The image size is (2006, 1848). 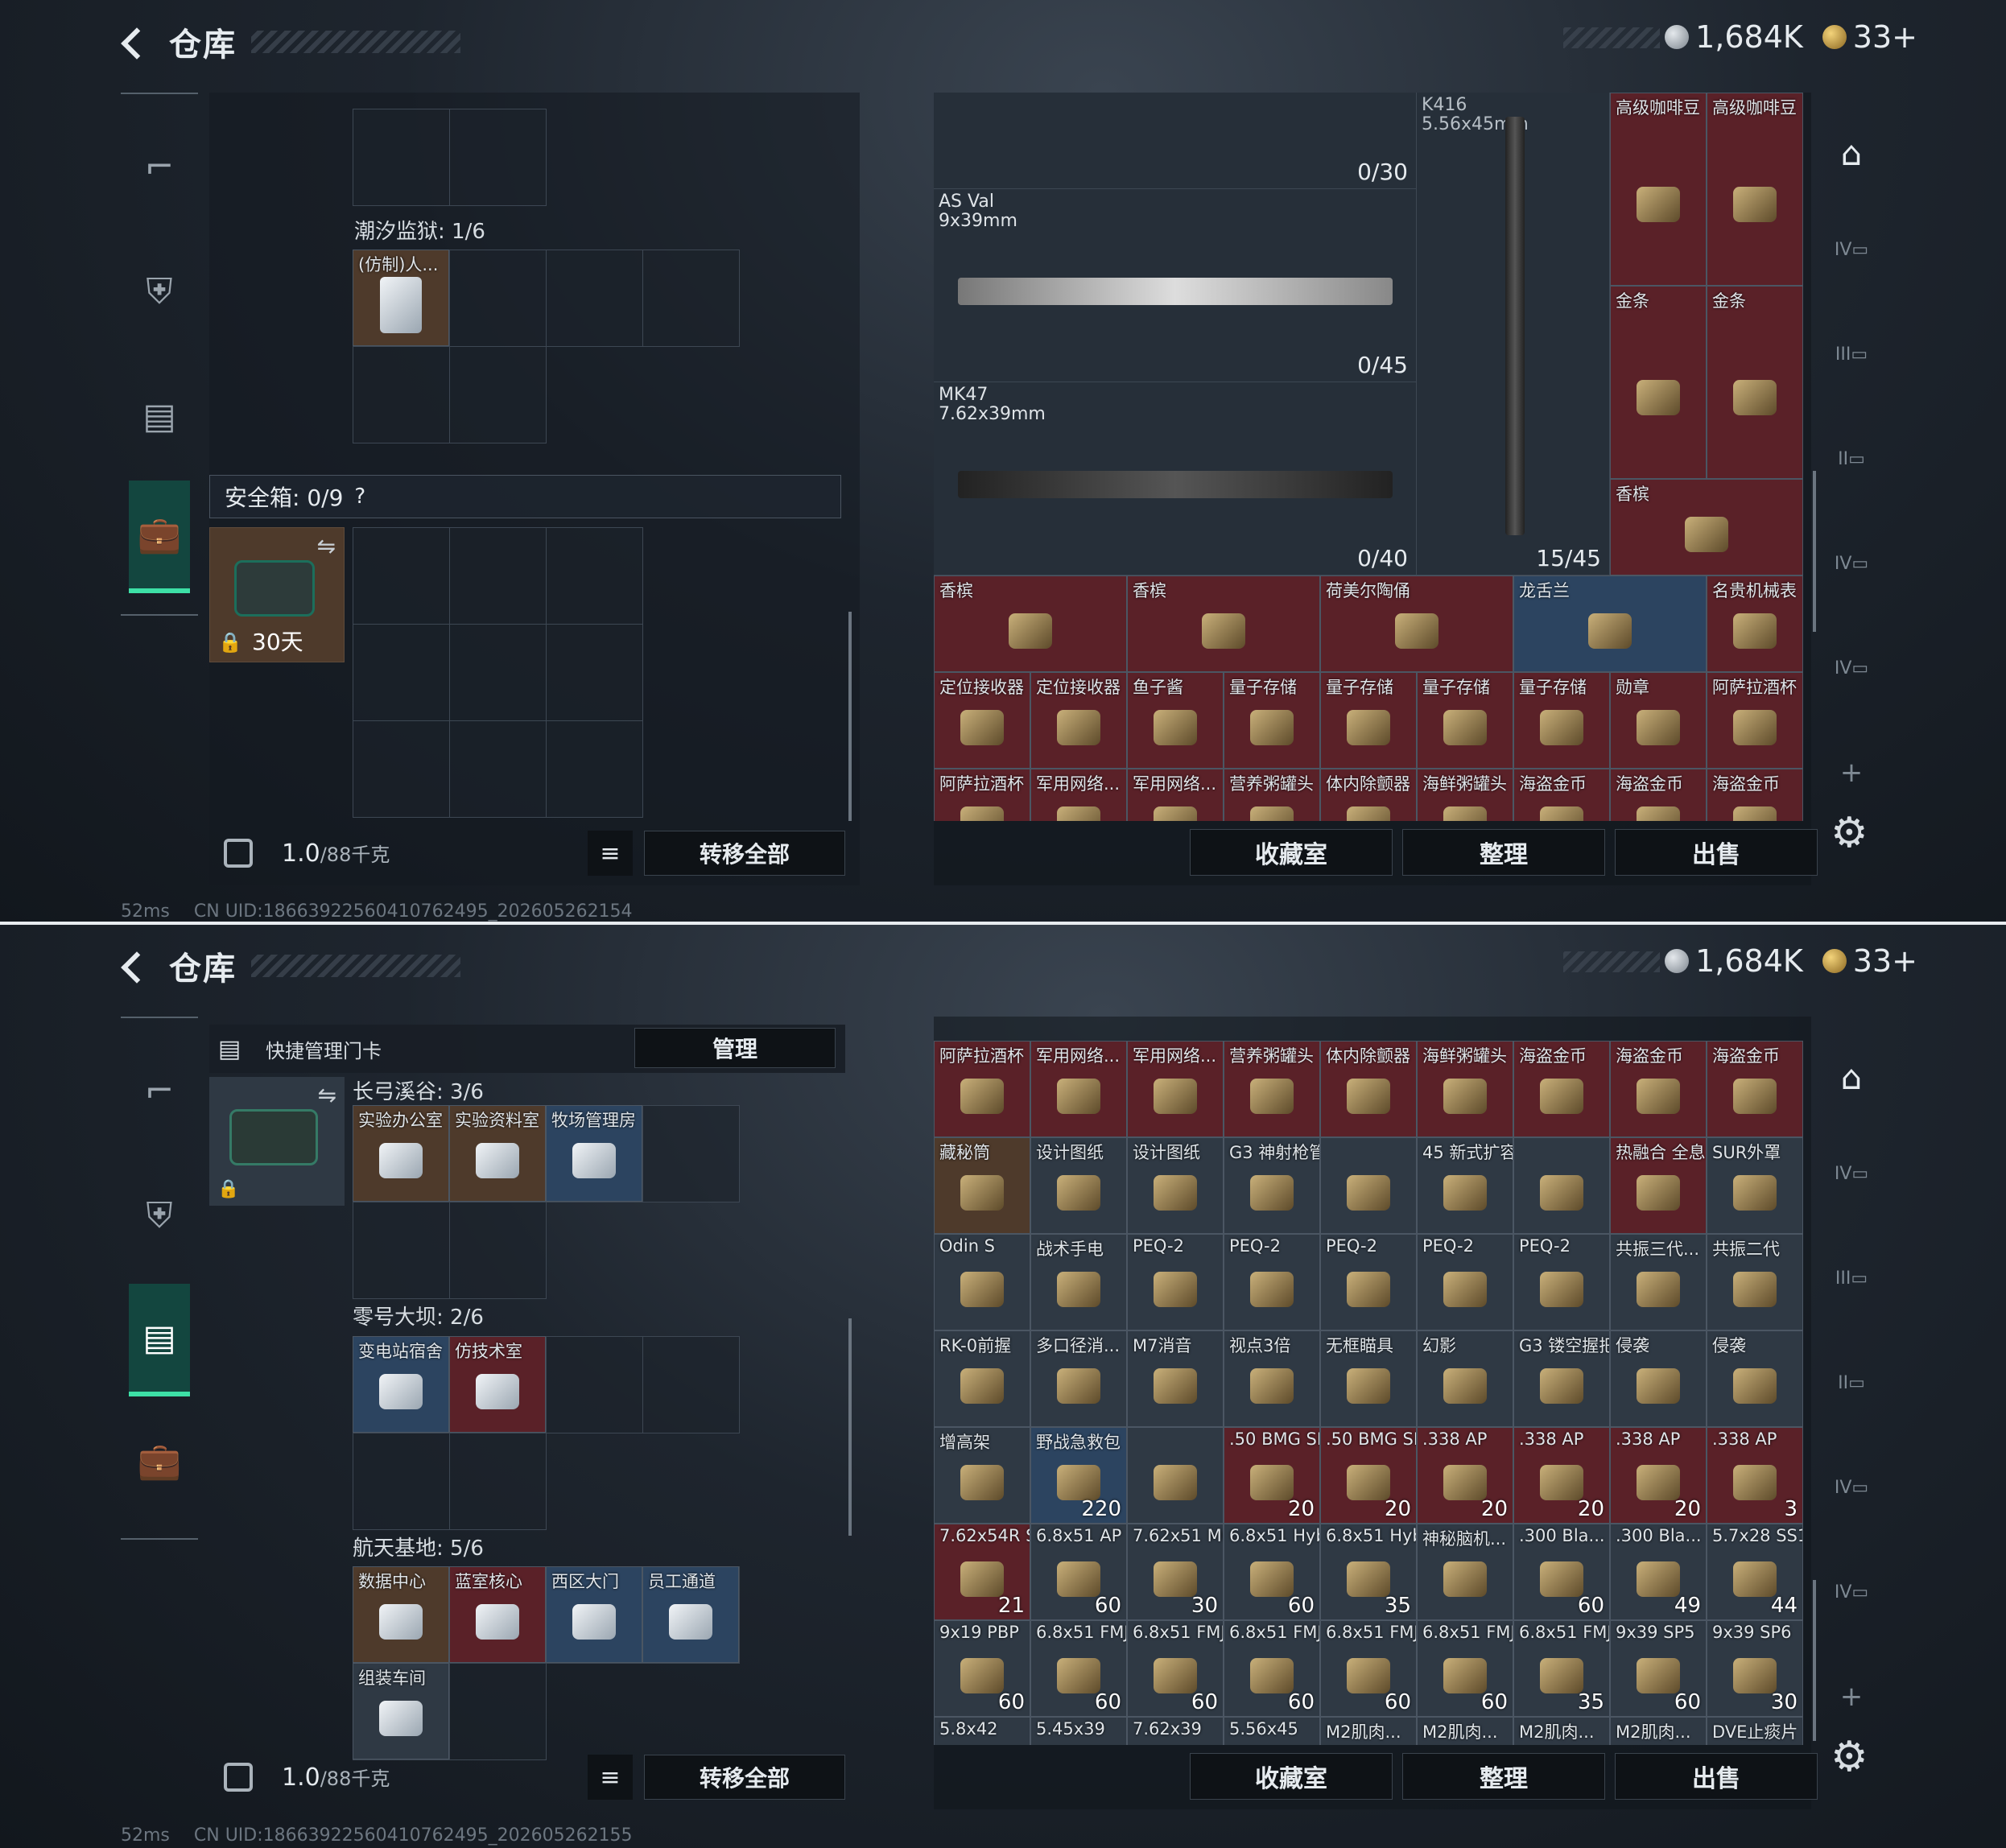 What do you see at coordinates (1175, 1282) in the screenshot?
I see `inventory-item: PEQ-2` at bounding box center [1175, 1282].